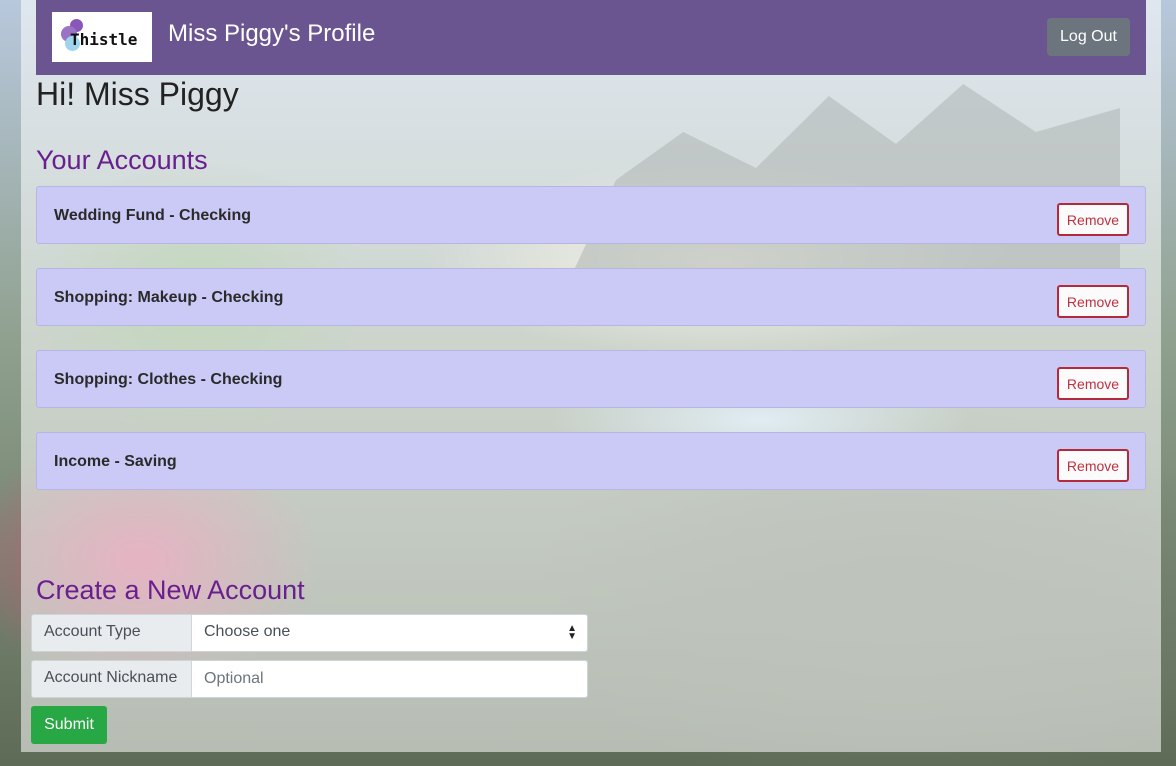  I want to click on greeting-heading: Hi! Miss Piggy, so click(137, 94).